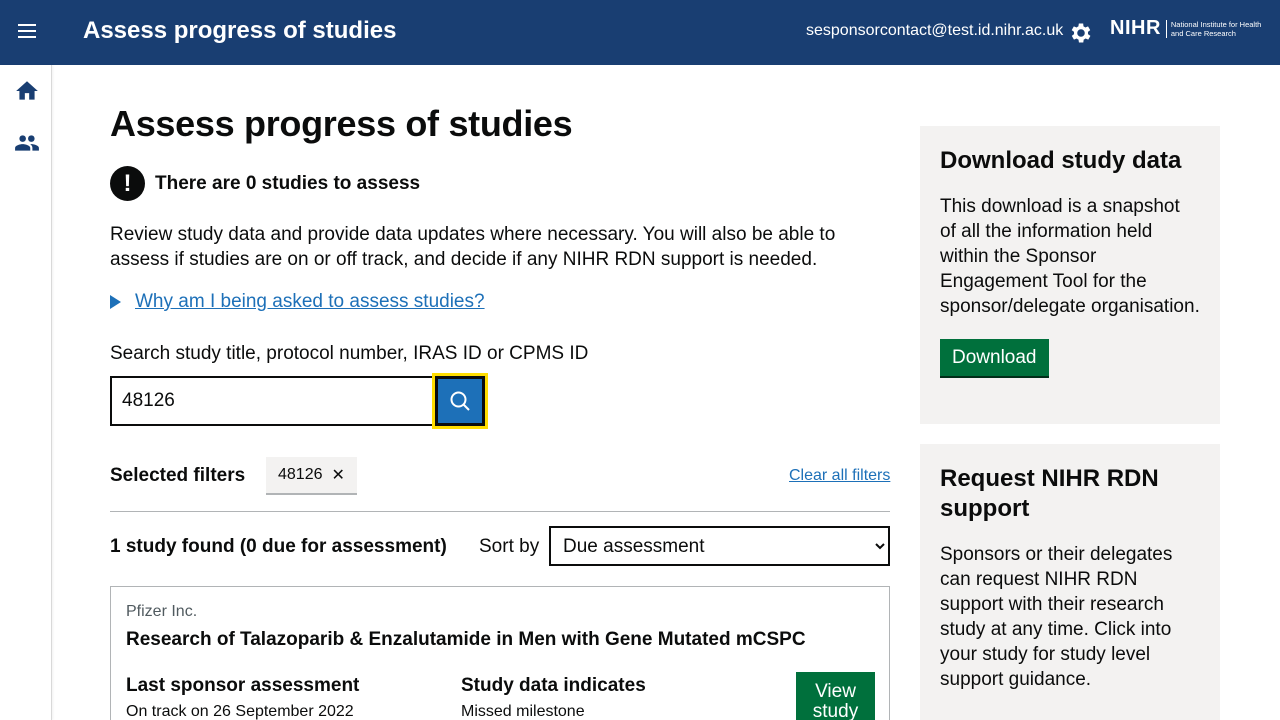  I want to click on warning-banner: ! There are 0 studies to assess, so click(265, 183).